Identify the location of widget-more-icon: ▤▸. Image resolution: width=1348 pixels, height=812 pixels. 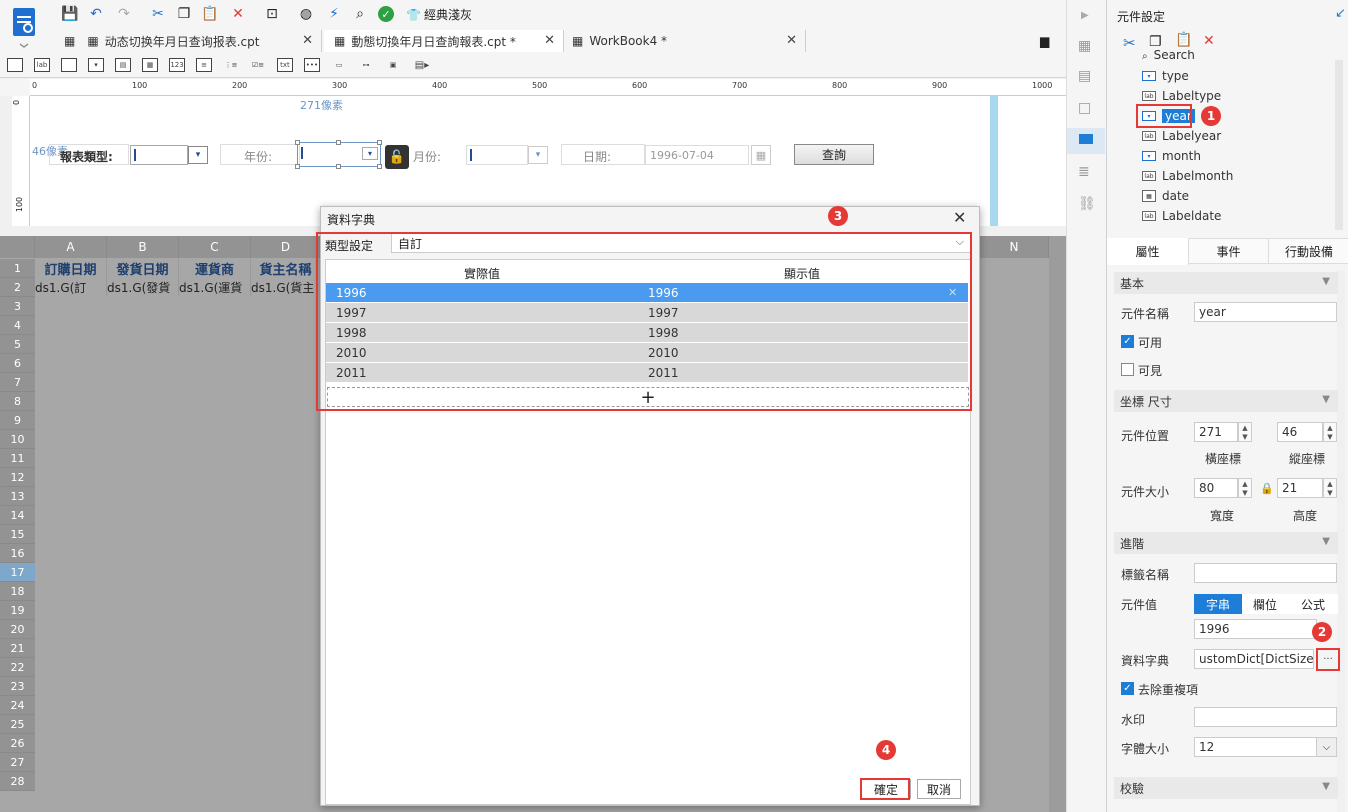
(422, 65).